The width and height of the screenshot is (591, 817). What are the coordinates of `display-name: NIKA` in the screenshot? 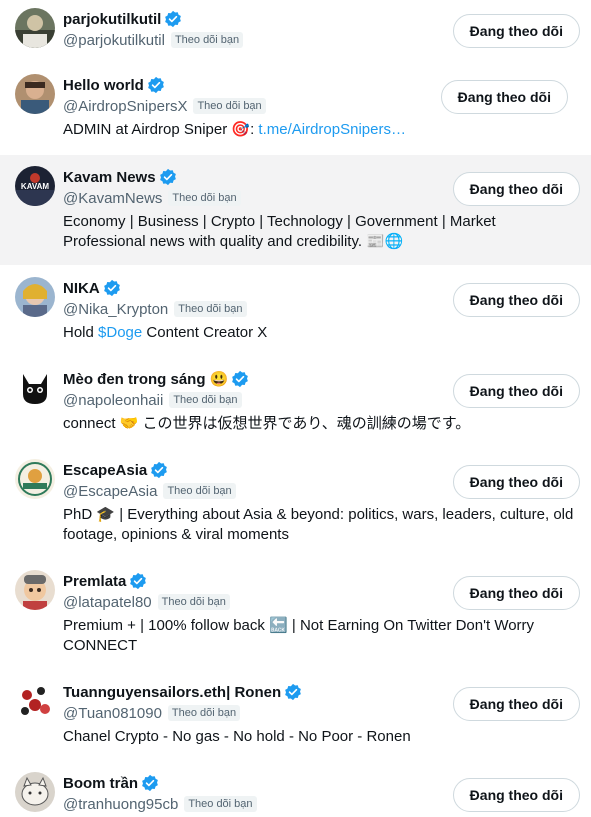 It's located at (81, 288).